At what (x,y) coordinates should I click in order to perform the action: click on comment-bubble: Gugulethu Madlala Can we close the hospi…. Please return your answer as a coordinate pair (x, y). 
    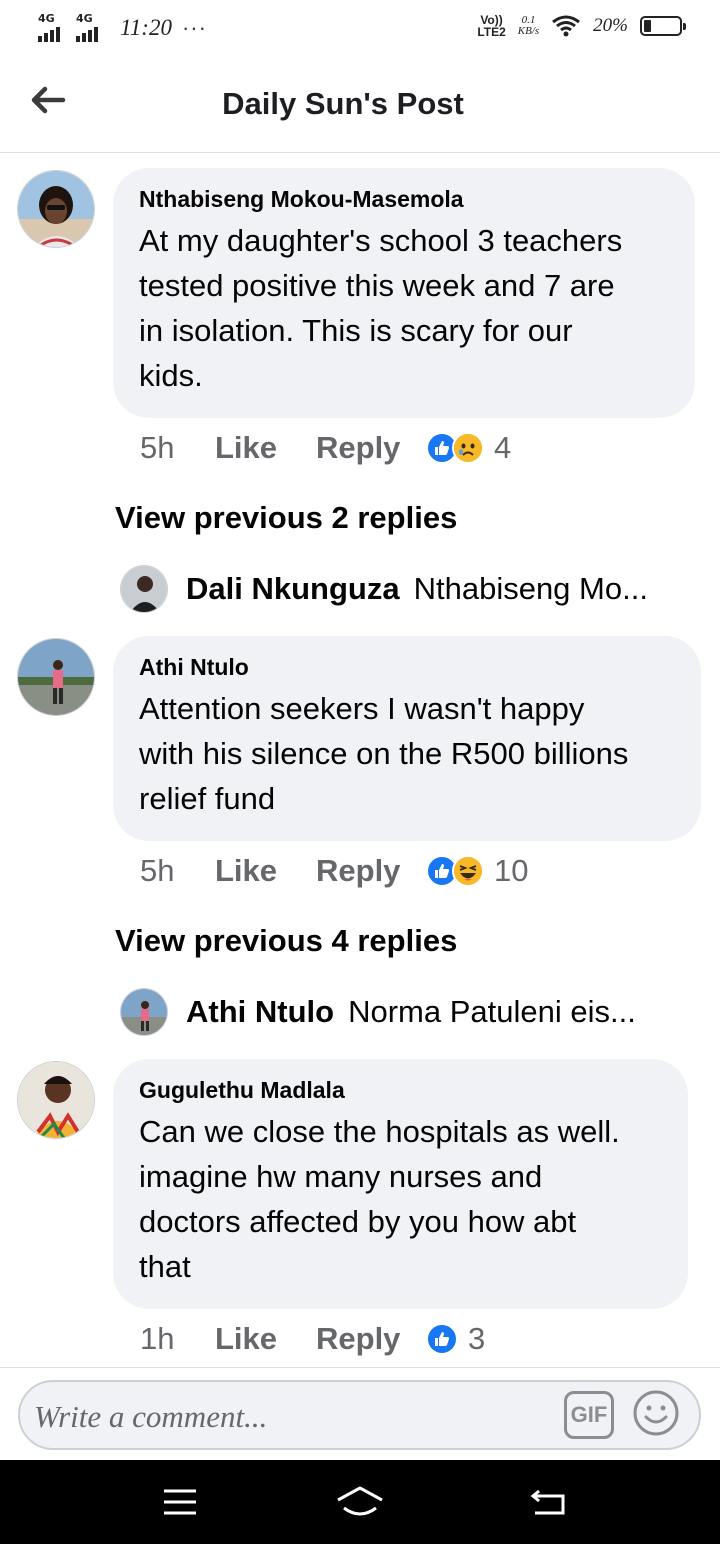
    Looking at the image, I should click on (400, 1184).